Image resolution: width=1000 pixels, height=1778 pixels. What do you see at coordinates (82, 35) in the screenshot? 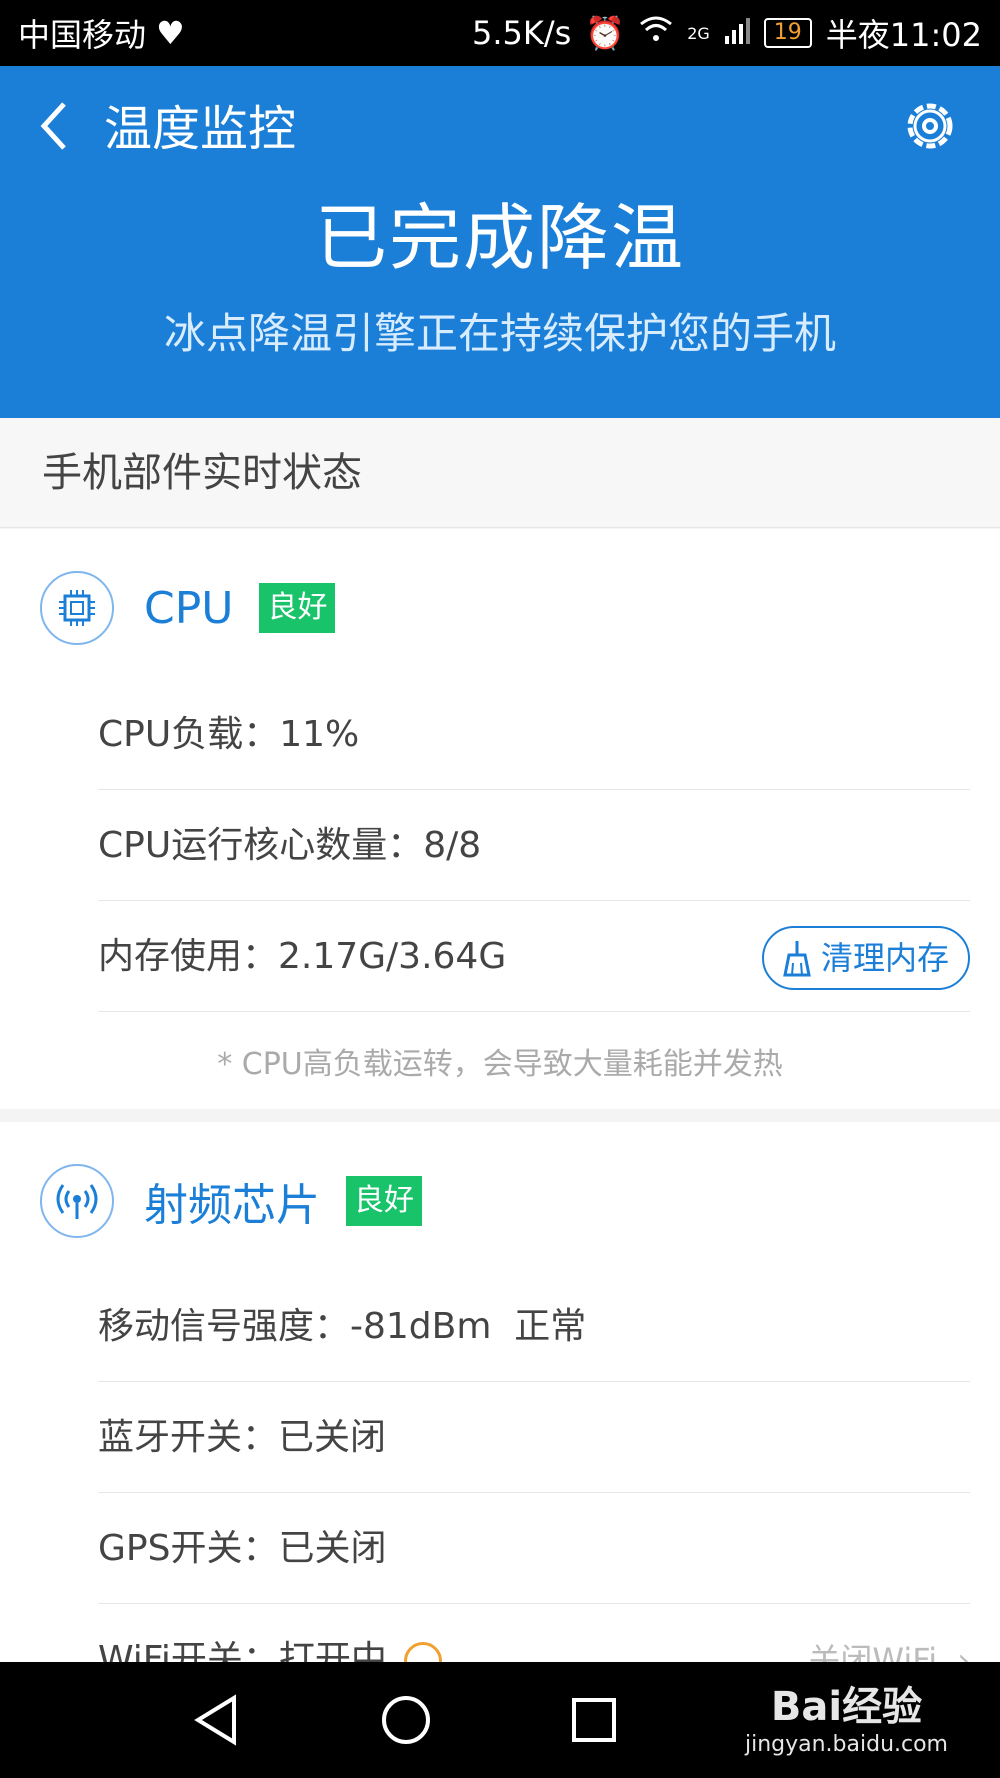
I see `carrier-label: 中国移动` at bounding box center [82, 35].